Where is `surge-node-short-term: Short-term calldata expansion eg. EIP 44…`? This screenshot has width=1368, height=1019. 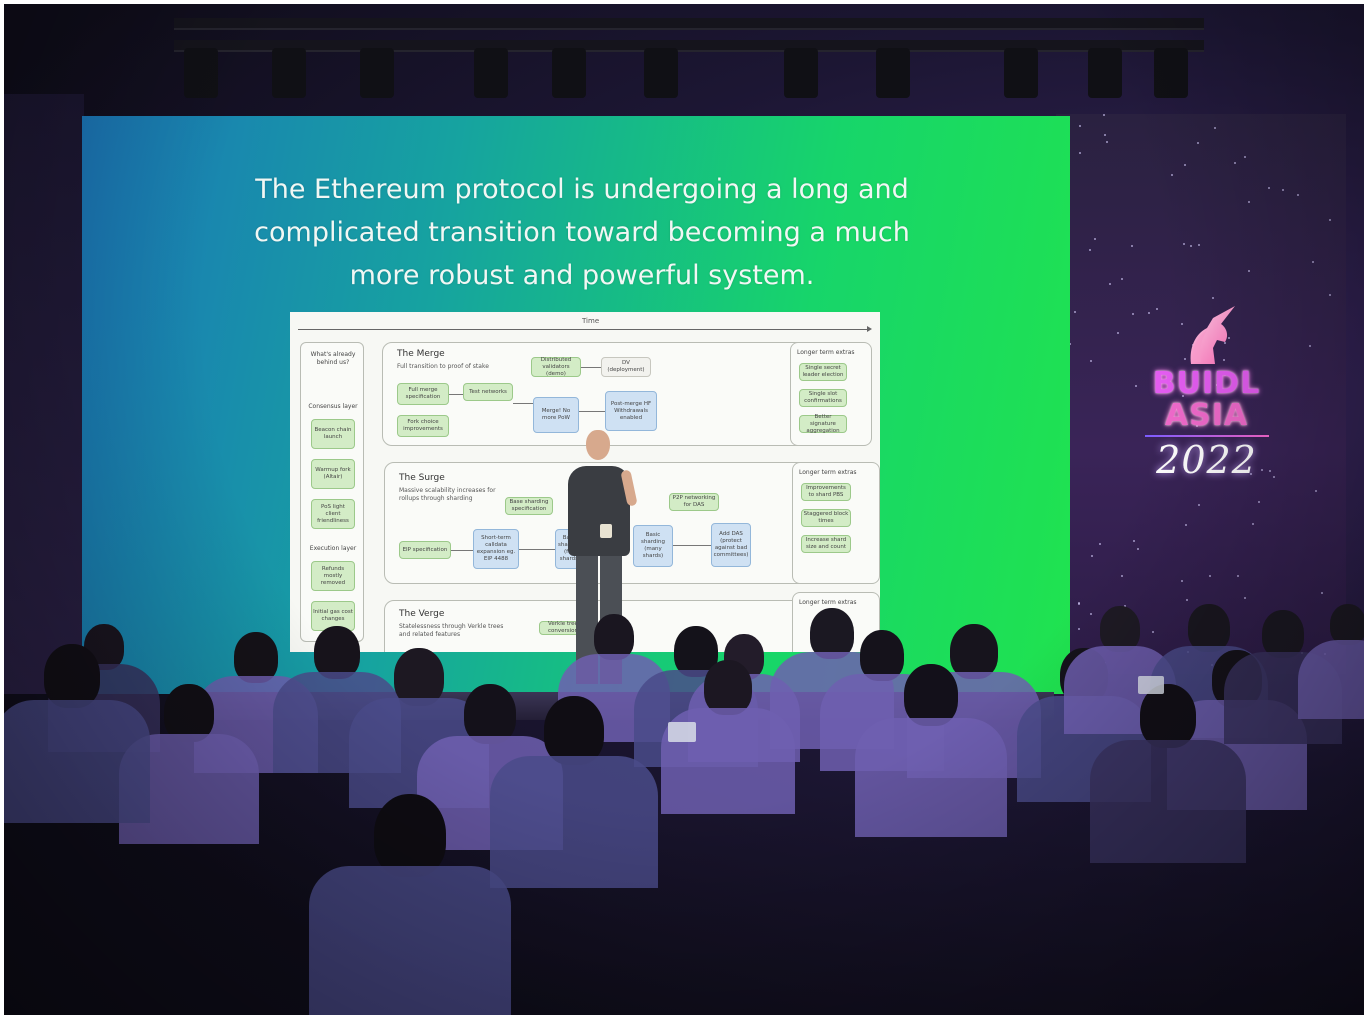
surge-node-short-term: Short-term calldata expansion eg. EIP 44… is located at coordinates (496, 549).